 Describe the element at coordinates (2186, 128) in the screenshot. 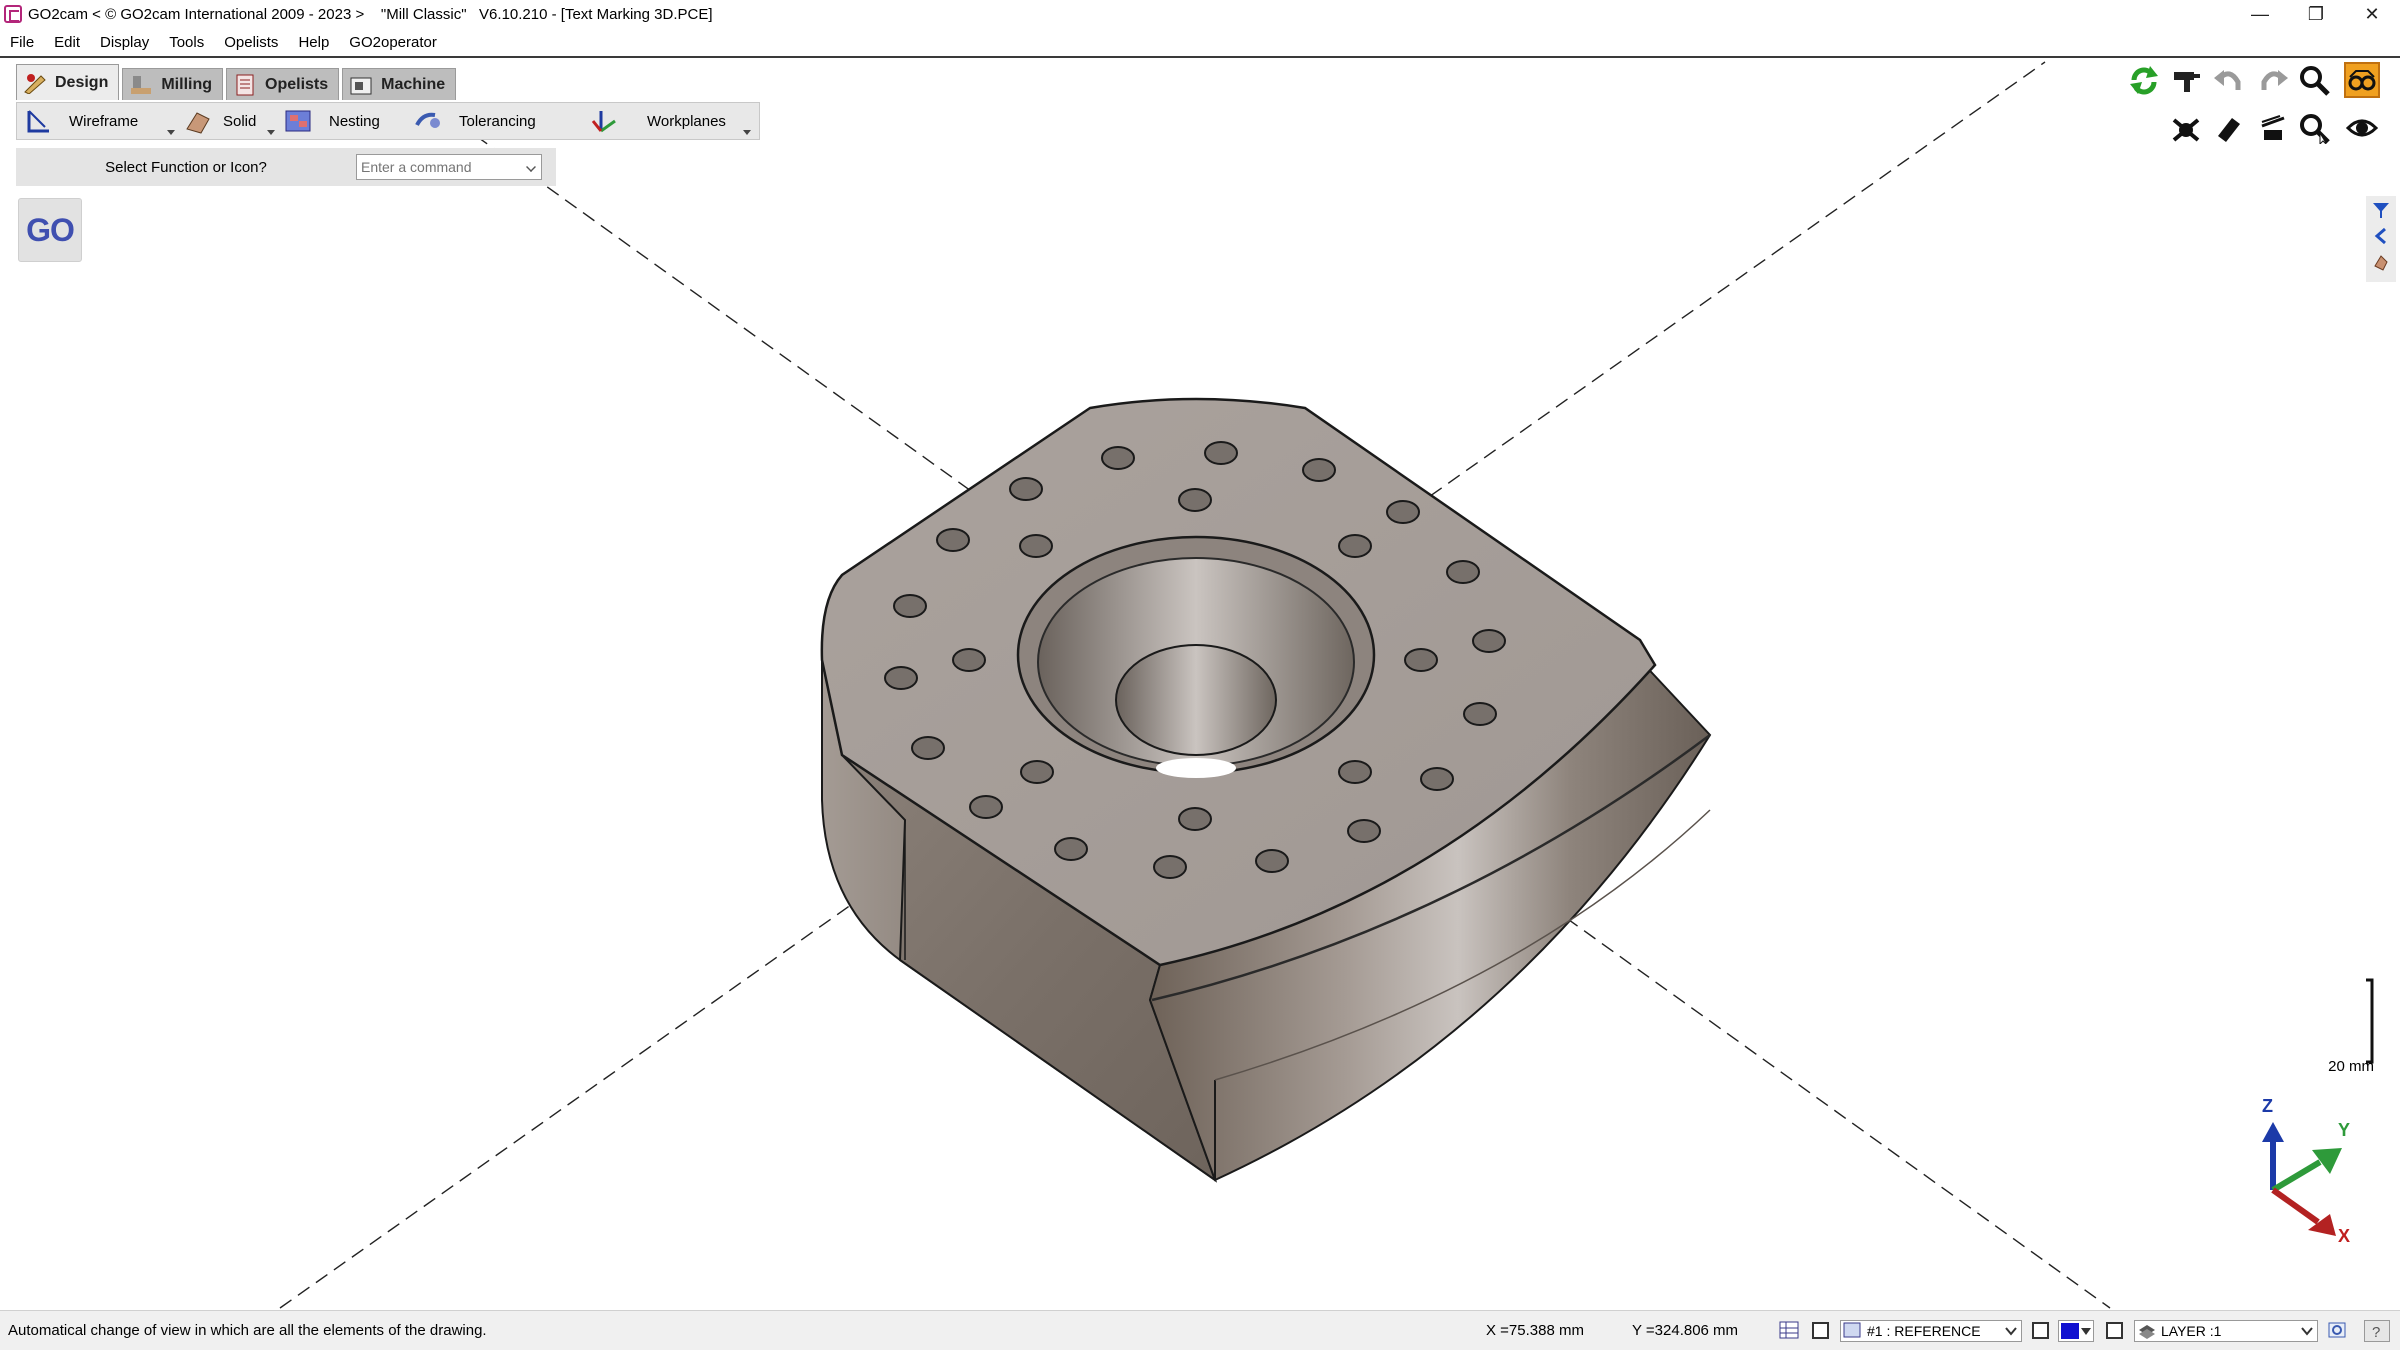

I see `hide-icon` at that location.